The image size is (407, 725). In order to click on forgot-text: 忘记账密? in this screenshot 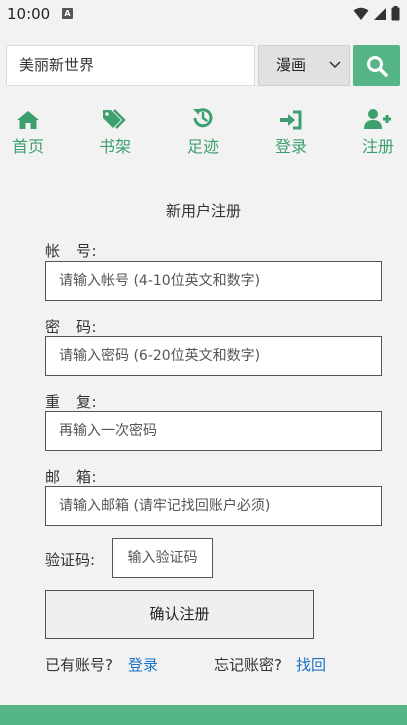, I will do `click(248, 665)`.